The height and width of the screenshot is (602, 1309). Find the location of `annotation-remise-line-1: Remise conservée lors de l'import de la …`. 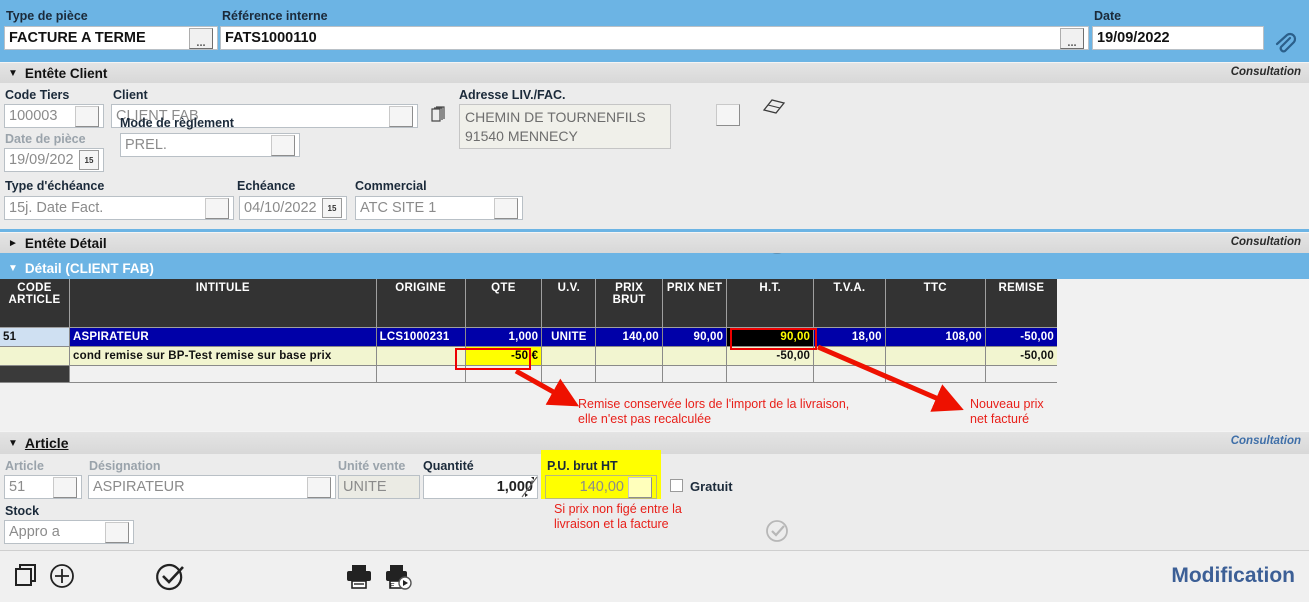

annotation-remise-line-1: Remise conservée lors de l'import de la … is located at coordinates (714, 404).